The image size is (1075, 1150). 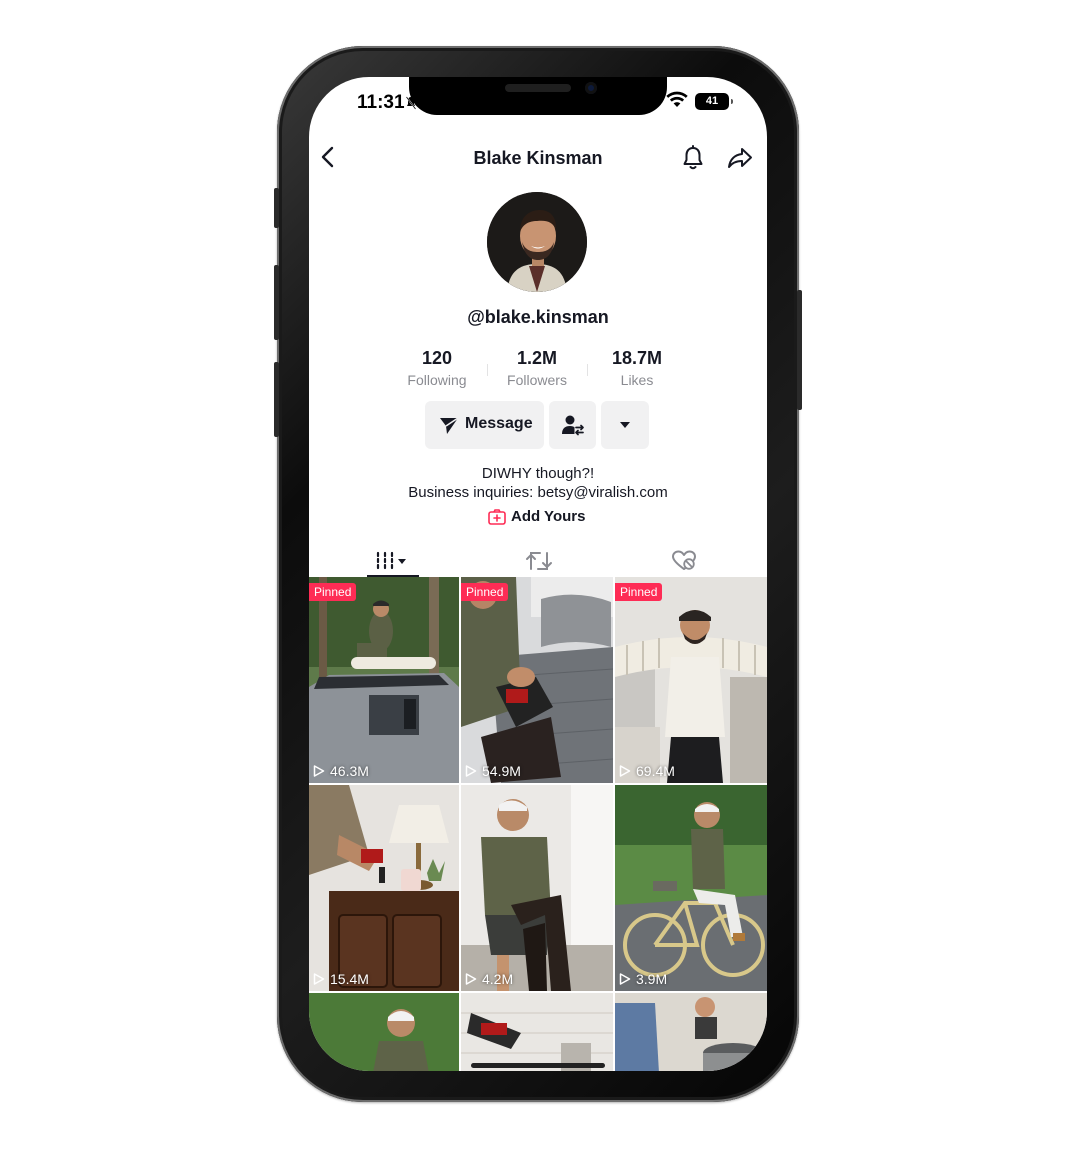 I want to click on more-options-button, so click(x=625, y=425).